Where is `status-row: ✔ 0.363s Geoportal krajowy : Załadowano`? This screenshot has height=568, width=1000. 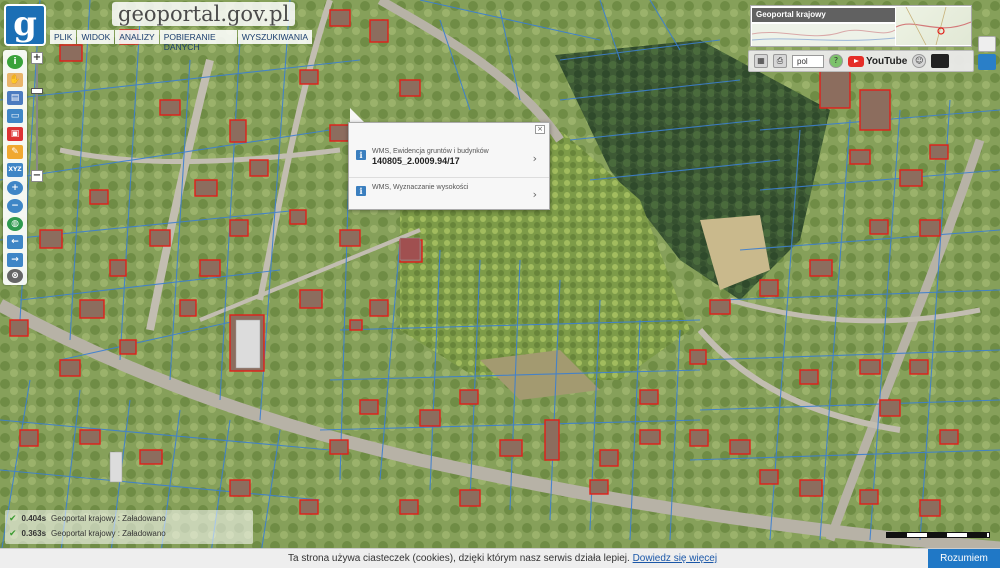
status-row: ✔ 0.363s Geoportal krajowy : Załadowano is located at coordinates (87, 533).